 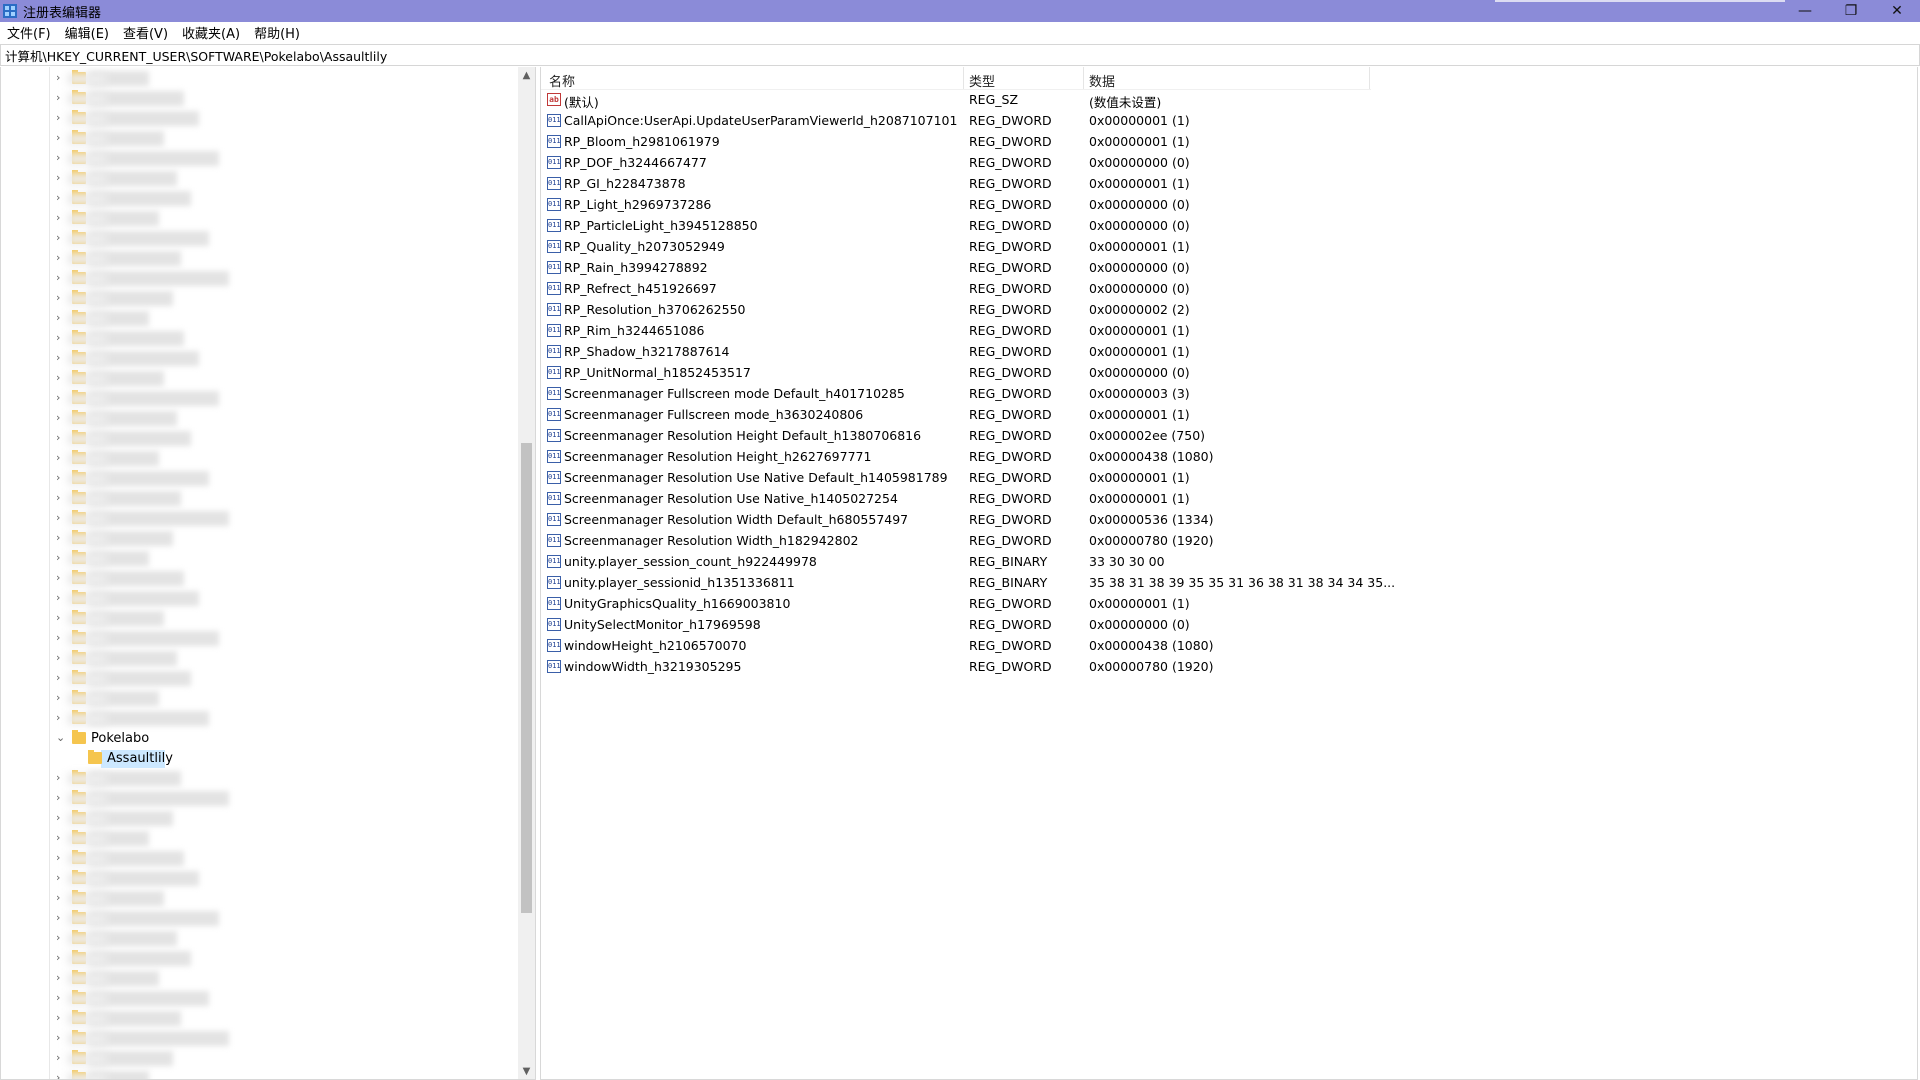 I want to click on menu-help: 帮助(H), so click(x=277, y=32).